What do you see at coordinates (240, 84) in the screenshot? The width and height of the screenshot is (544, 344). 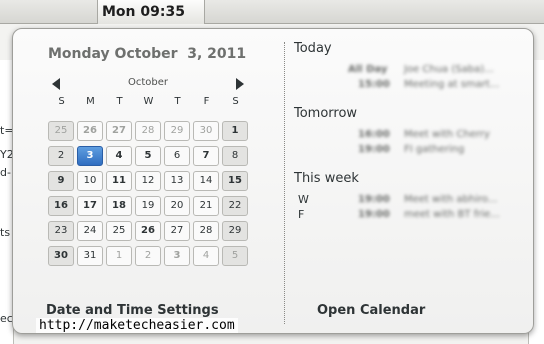 I see `next-month-icon` at bounding box center [240, 84].